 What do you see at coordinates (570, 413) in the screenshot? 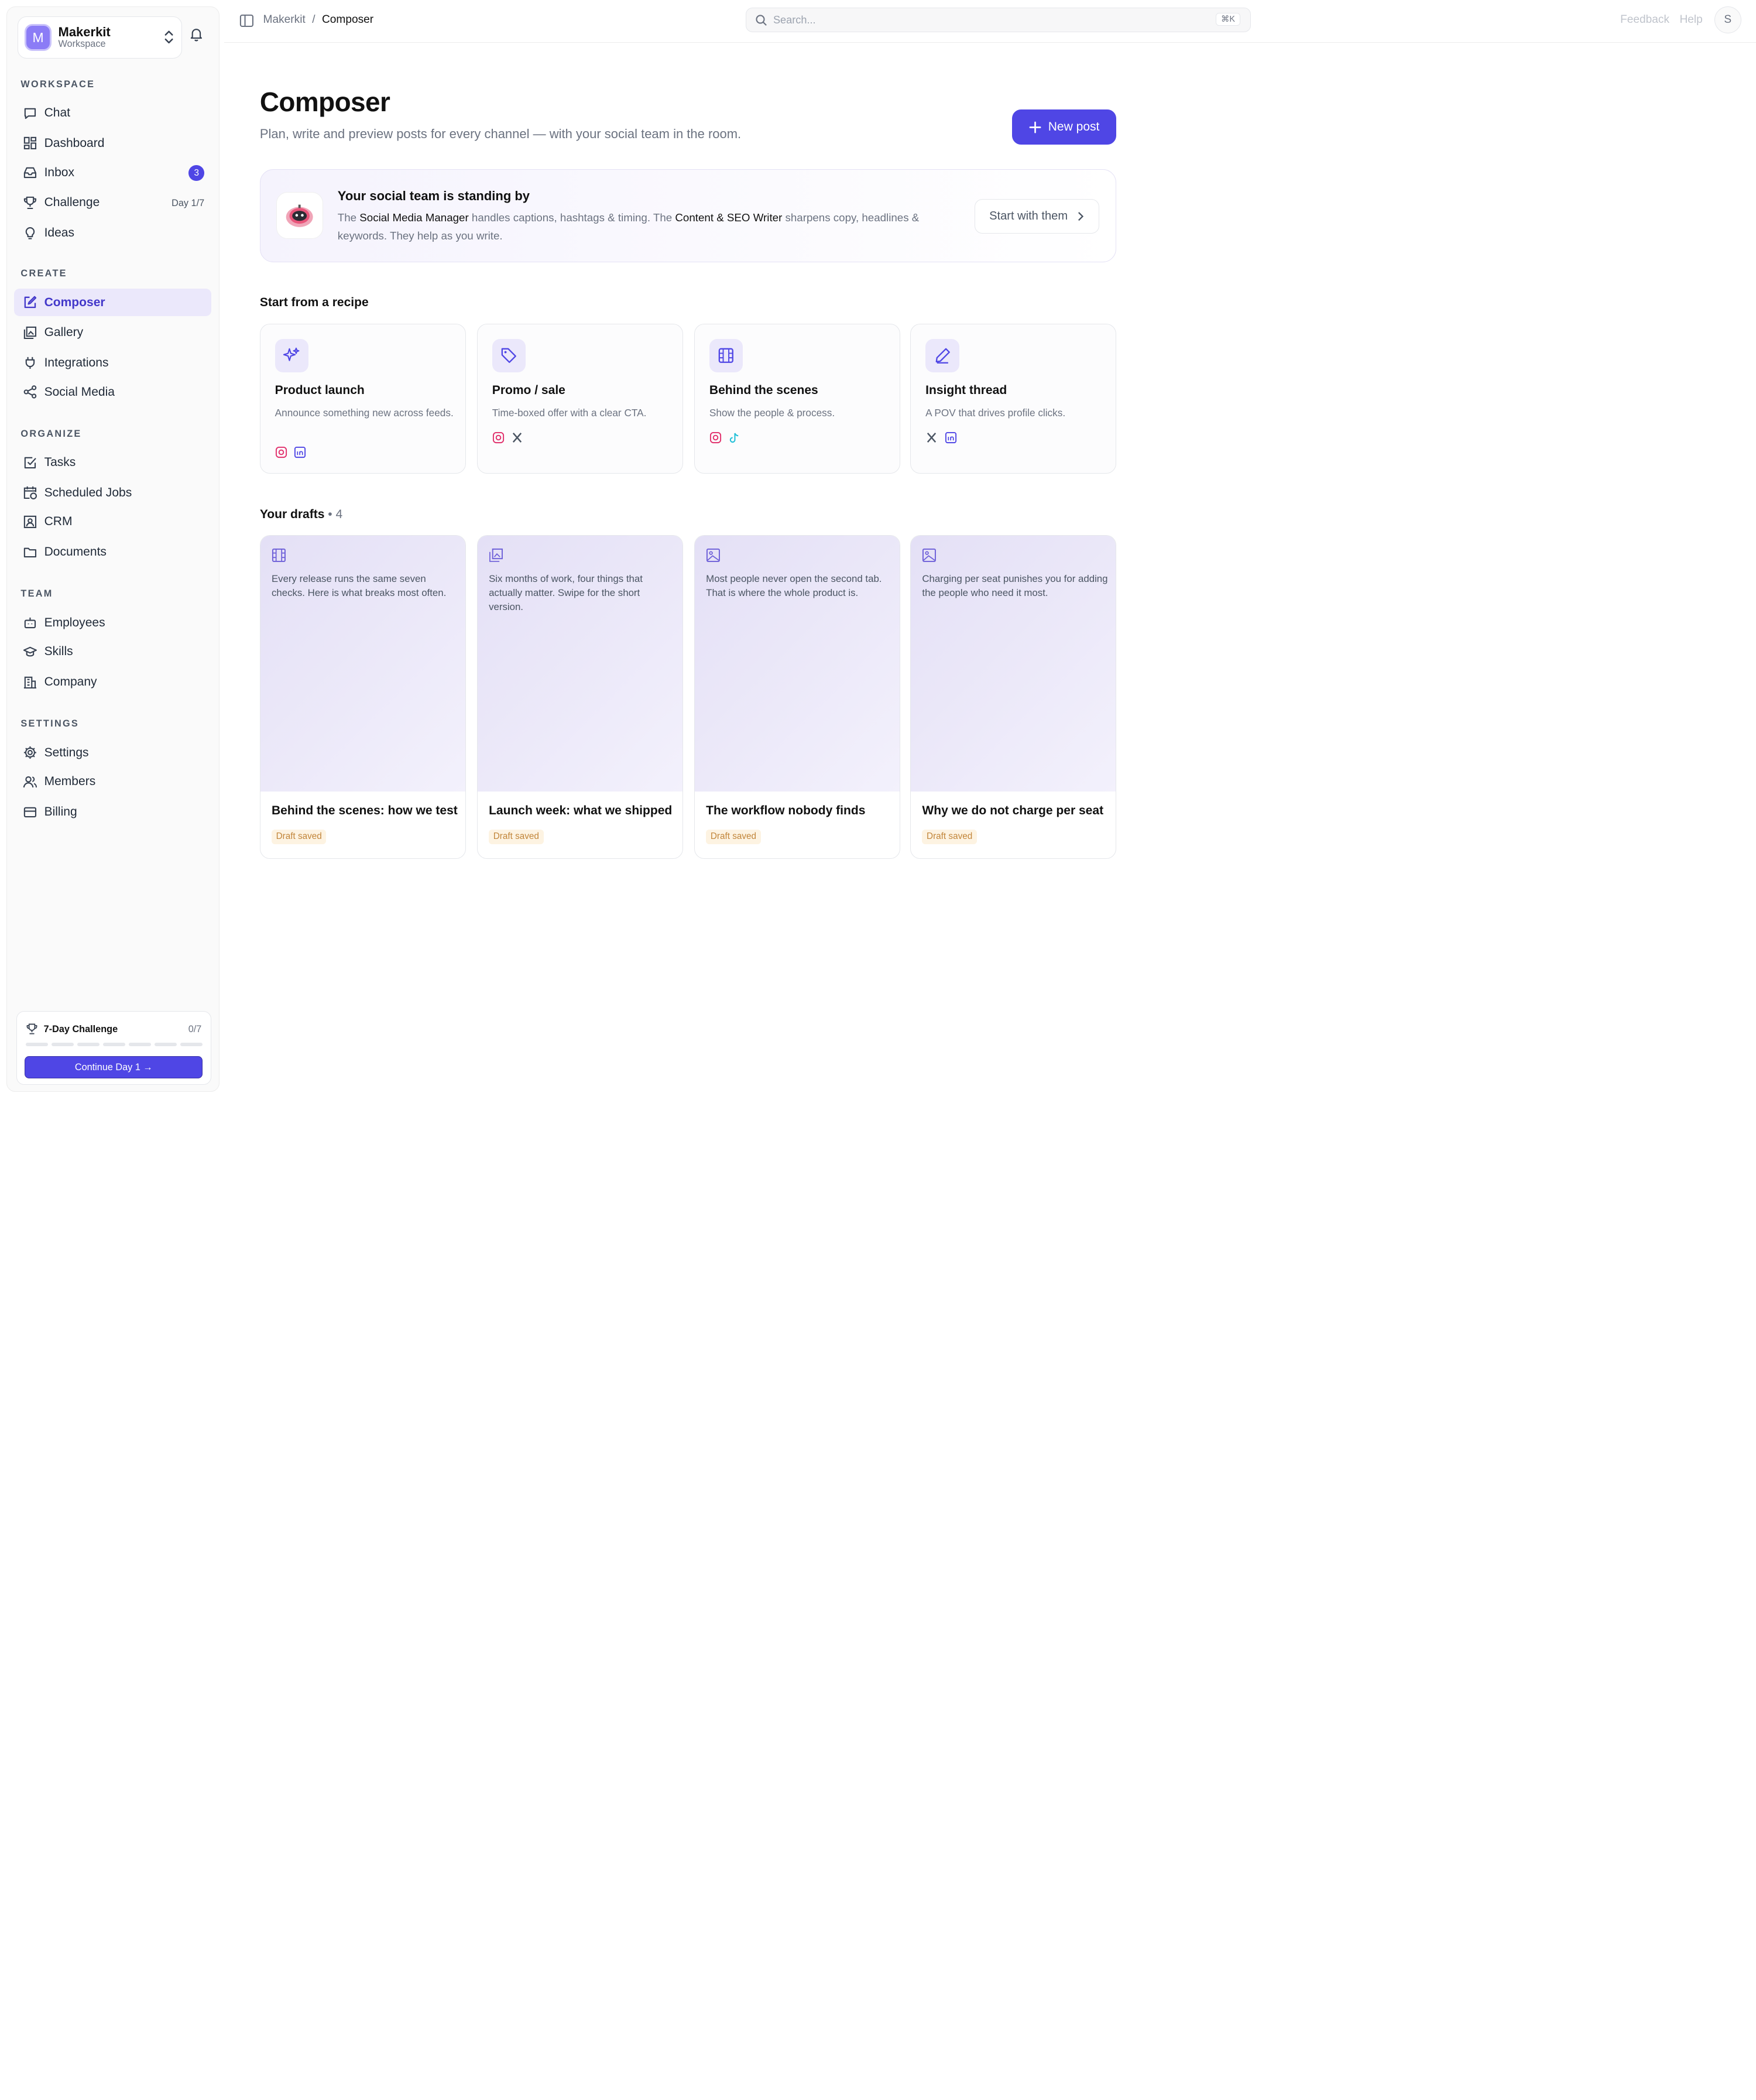
I see `recipe-description: Time-boxed offer with a clear CTA.` at bounding box center [570, 413].